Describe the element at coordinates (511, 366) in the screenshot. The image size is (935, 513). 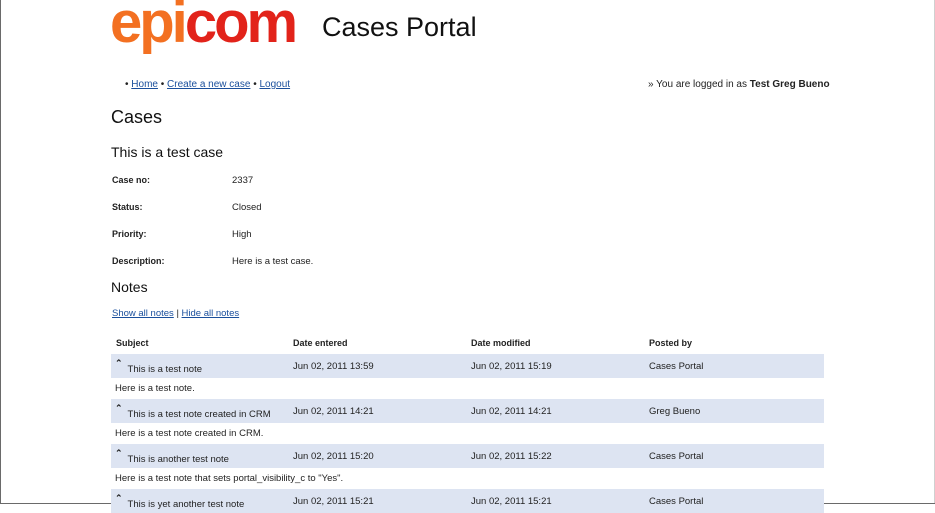
I see `note-date-modified: Jun 02, 2011 15:19` at that location.